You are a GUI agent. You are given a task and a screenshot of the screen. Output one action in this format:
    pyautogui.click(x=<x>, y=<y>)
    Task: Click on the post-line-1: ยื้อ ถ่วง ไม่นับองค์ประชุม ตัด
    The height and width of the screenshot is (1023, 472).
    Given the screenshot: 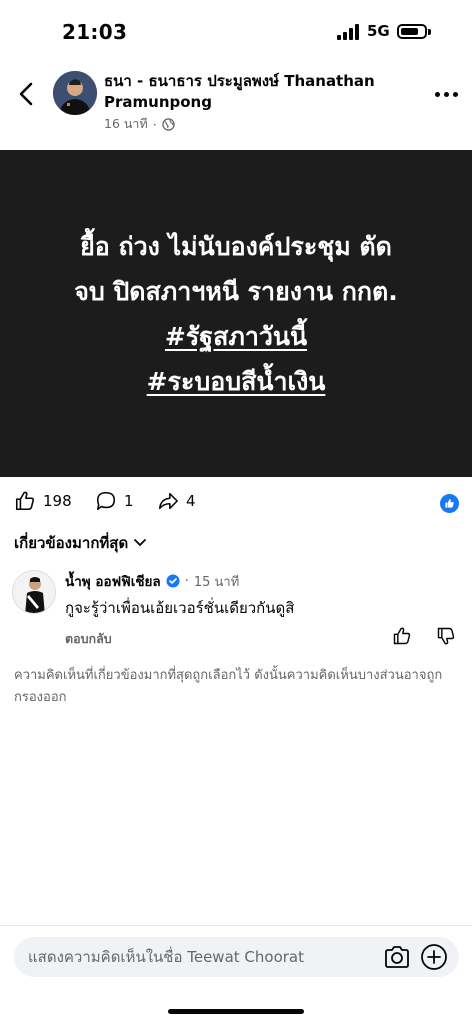 What is the action you would take?
    pyautogui.click(x=236, y=246)
    